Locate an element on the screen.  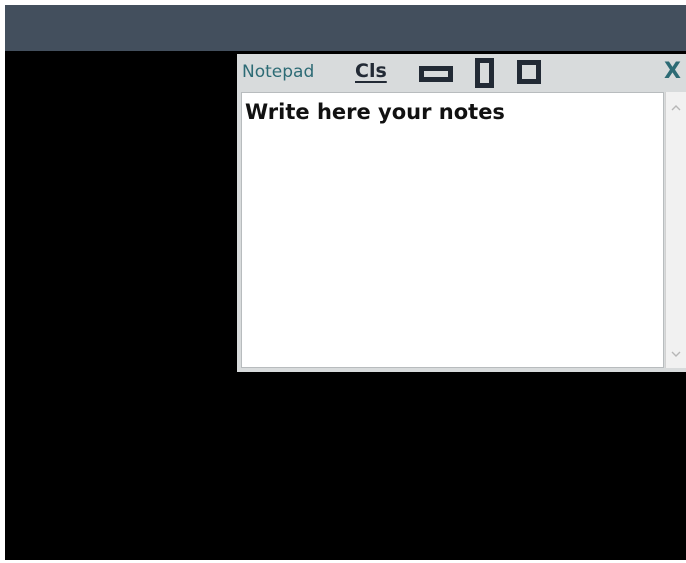
notepad-toolbar: Notepad Cls X is located at coordinates (461, 72).